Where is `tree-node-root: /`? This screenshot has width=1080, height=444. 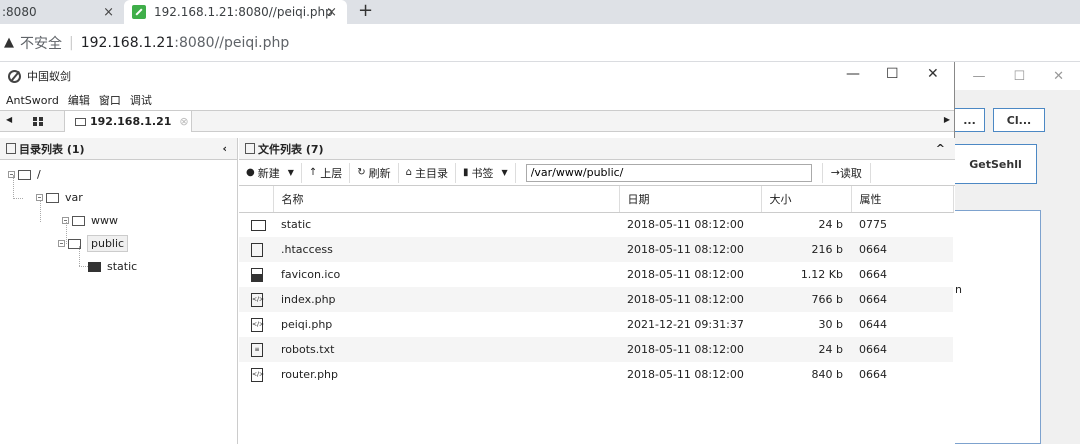
tree-node-root: / is located at coordinates (24, 174).